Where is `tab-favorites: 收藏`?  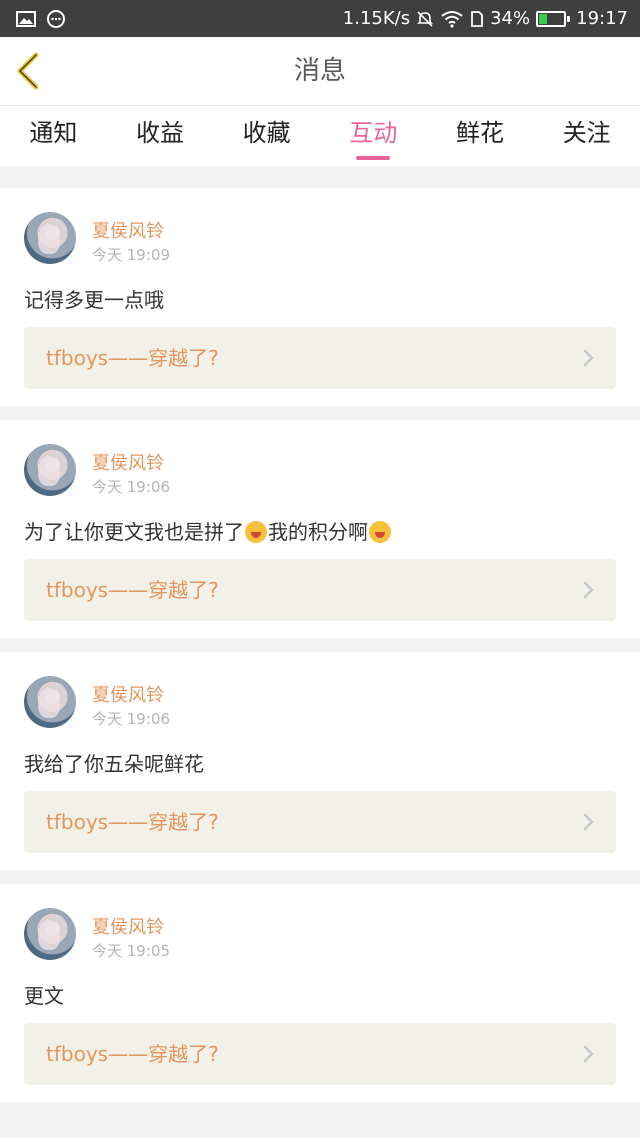 tab-favorites: 收藏 is located at coordinates (266, 136).